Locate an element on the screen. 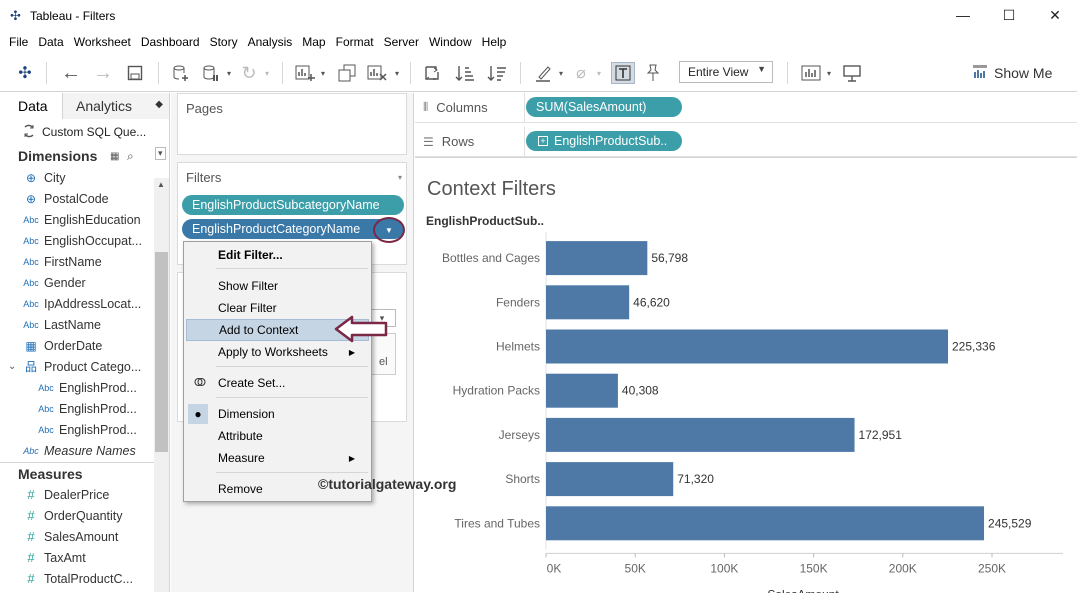 Image resolution: width=1077 pixels, height=593 pixels. x-tick-label: 50K is located at coordinates (635, 568).